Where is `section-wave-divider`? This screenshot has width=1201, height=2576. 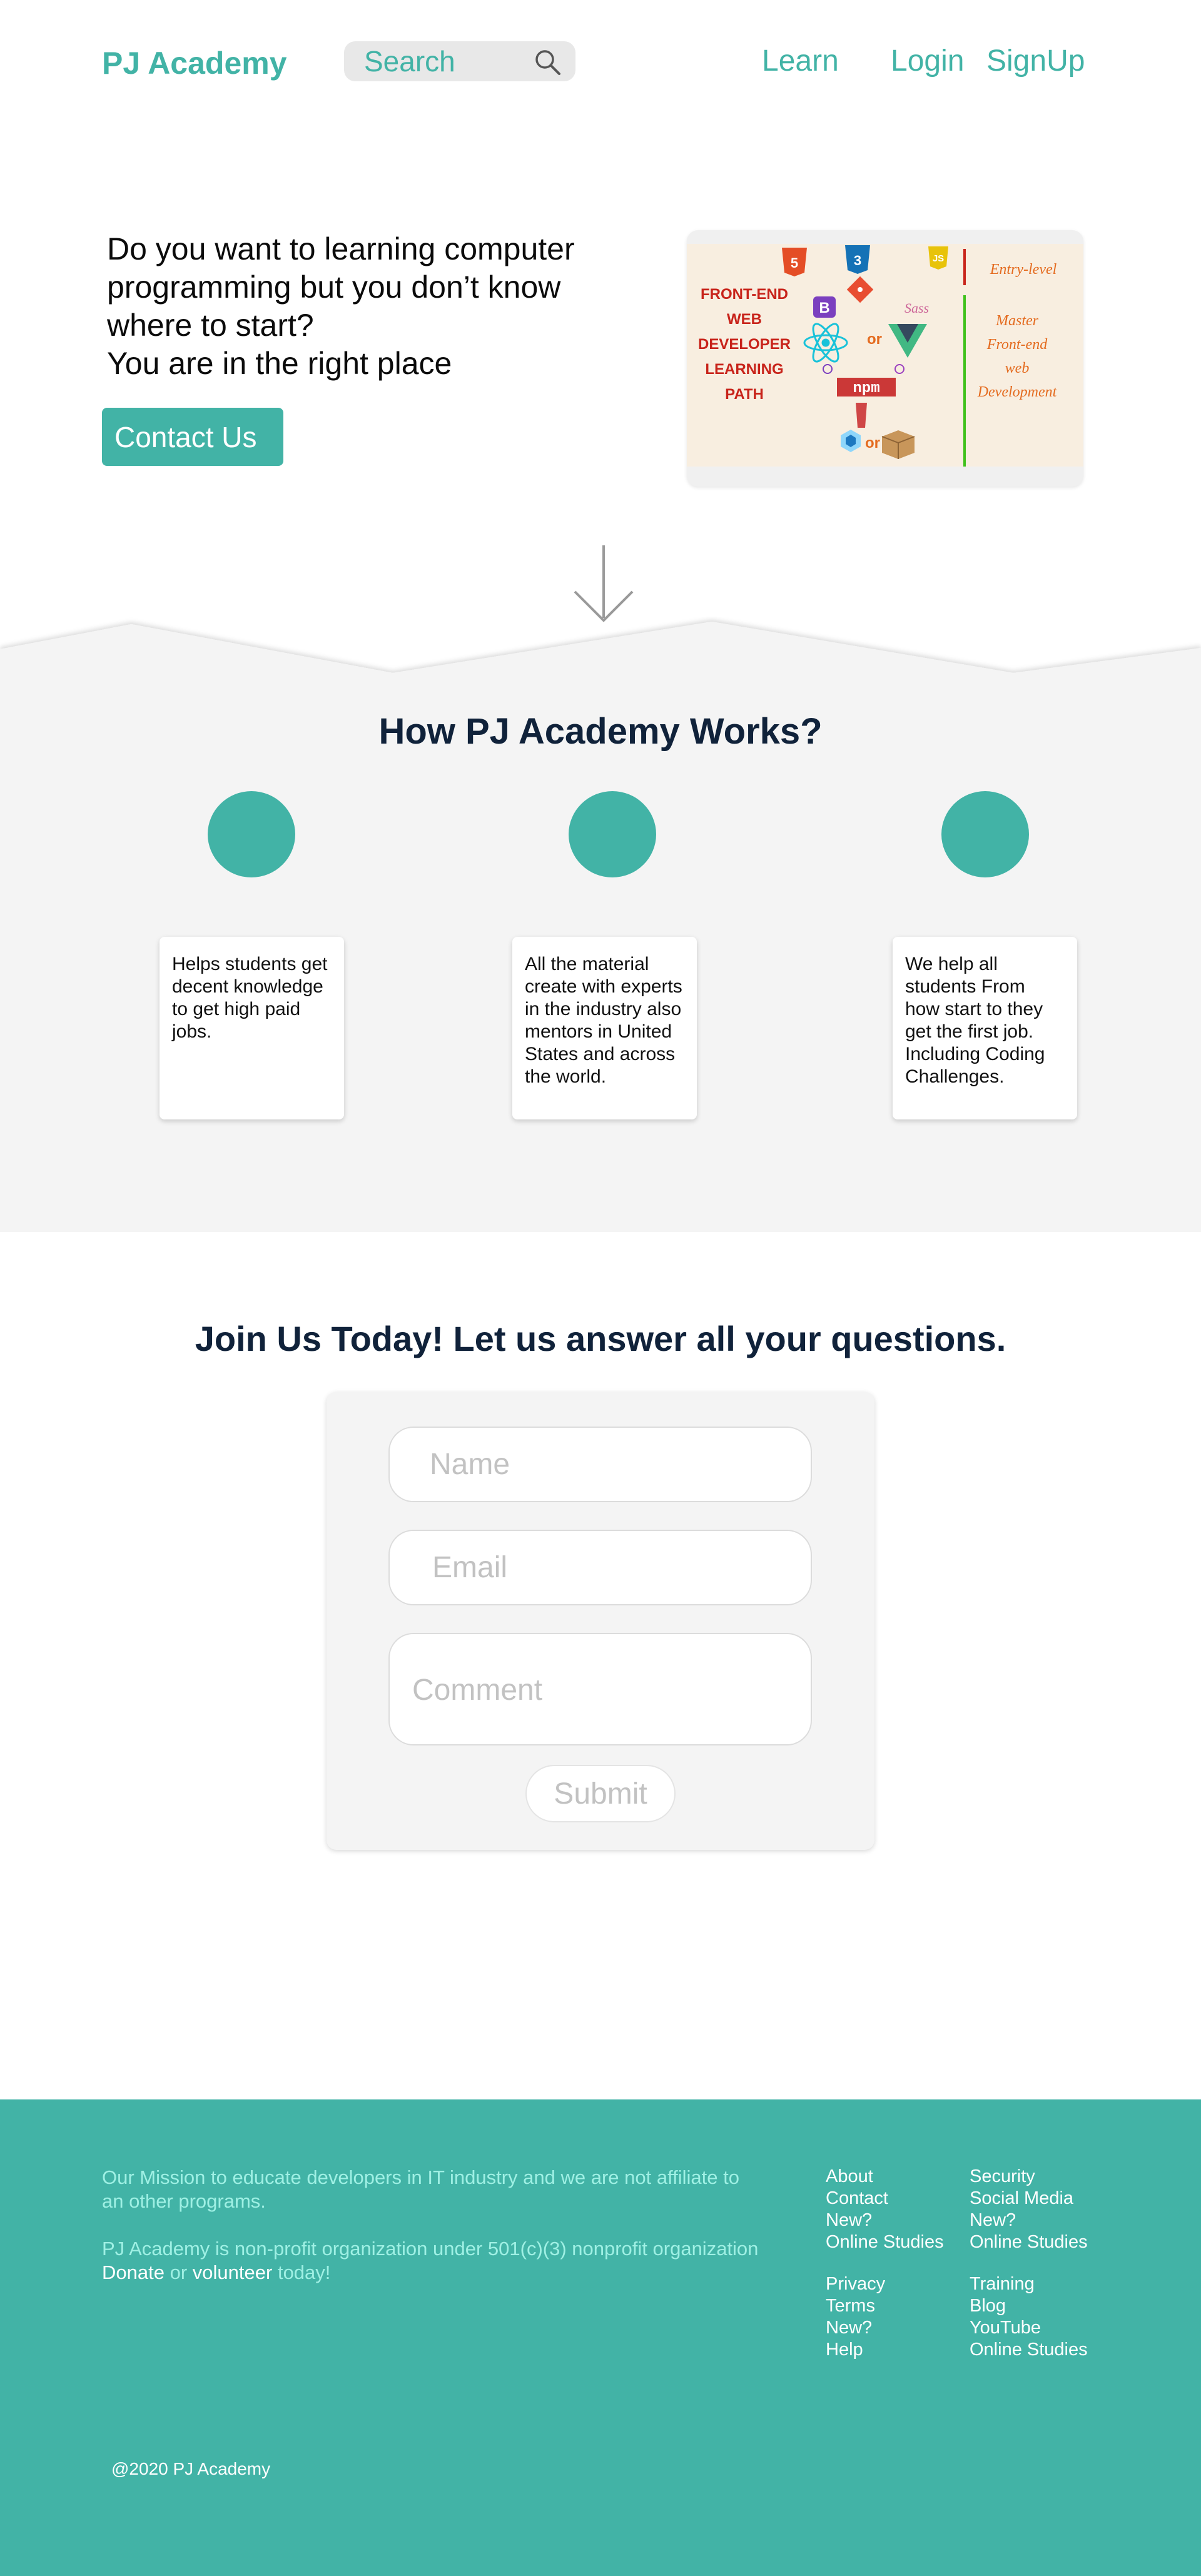
section-wave-divider is located at coordinates (600, 651).